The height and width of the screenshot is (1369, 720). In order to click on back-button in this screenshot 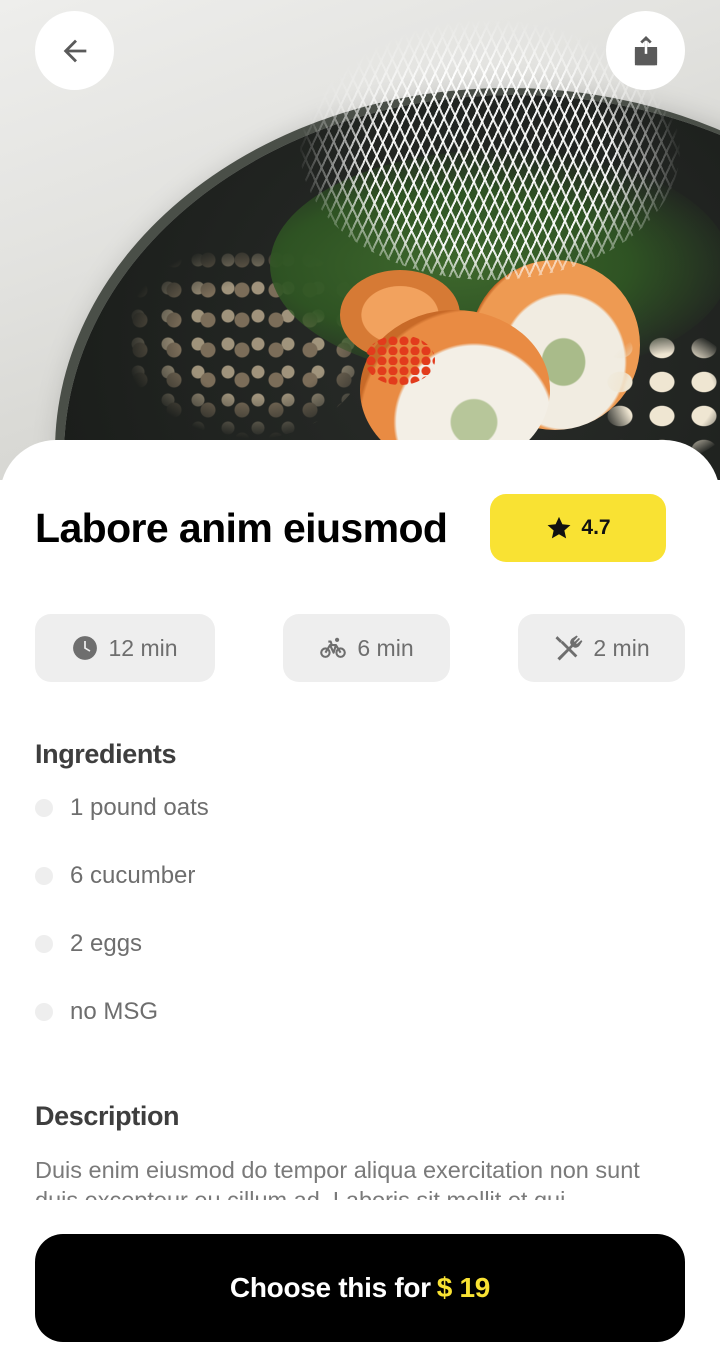, I will do `click(74, 50)`.